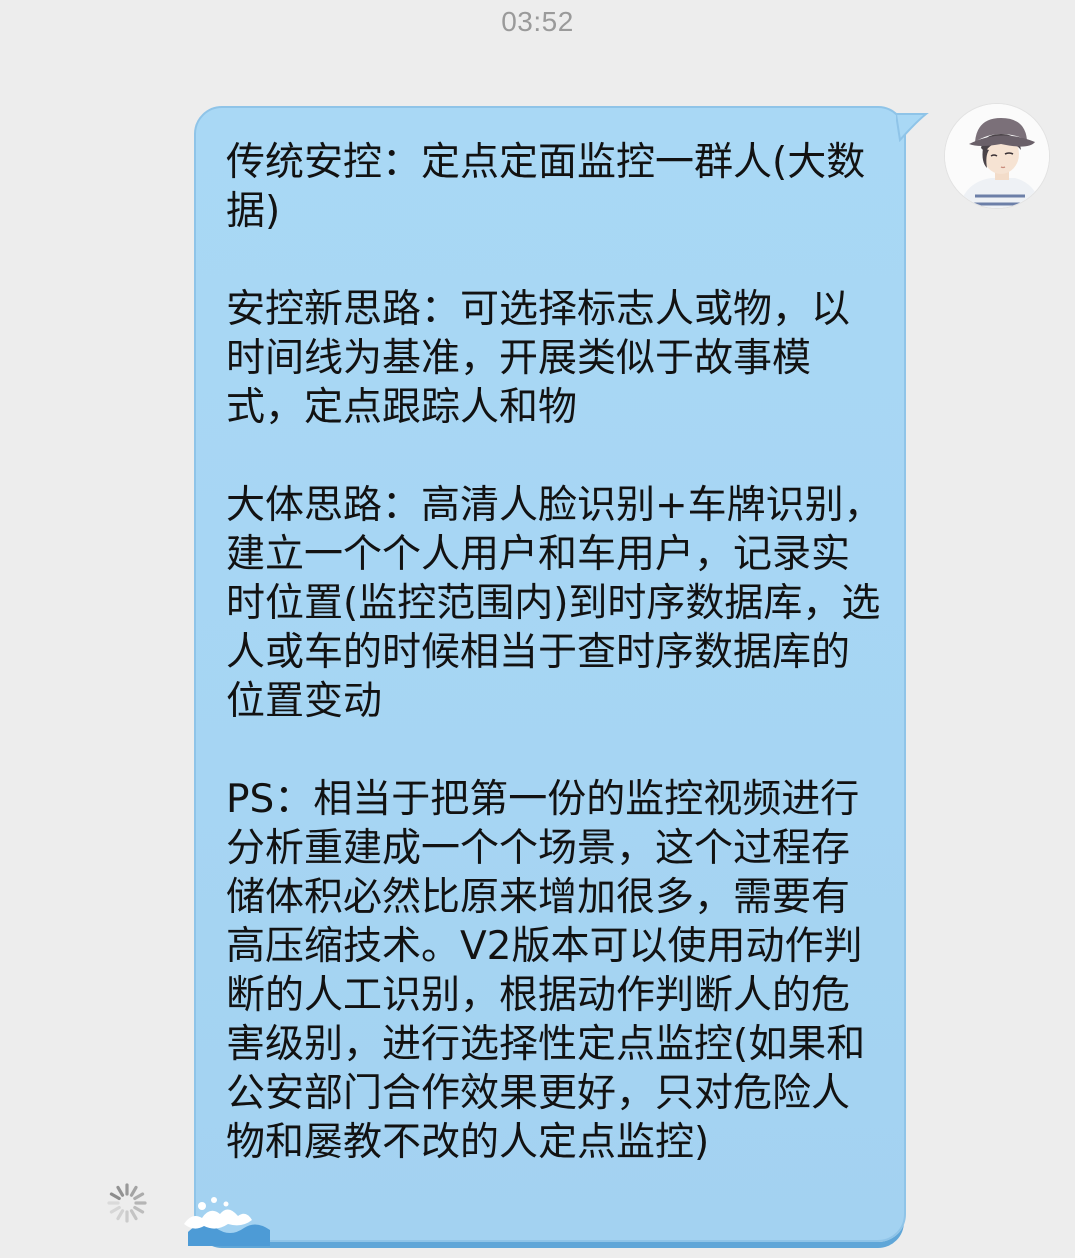  I want to click on avatar-boy-bucket-hat-icon, so click(997, 156).